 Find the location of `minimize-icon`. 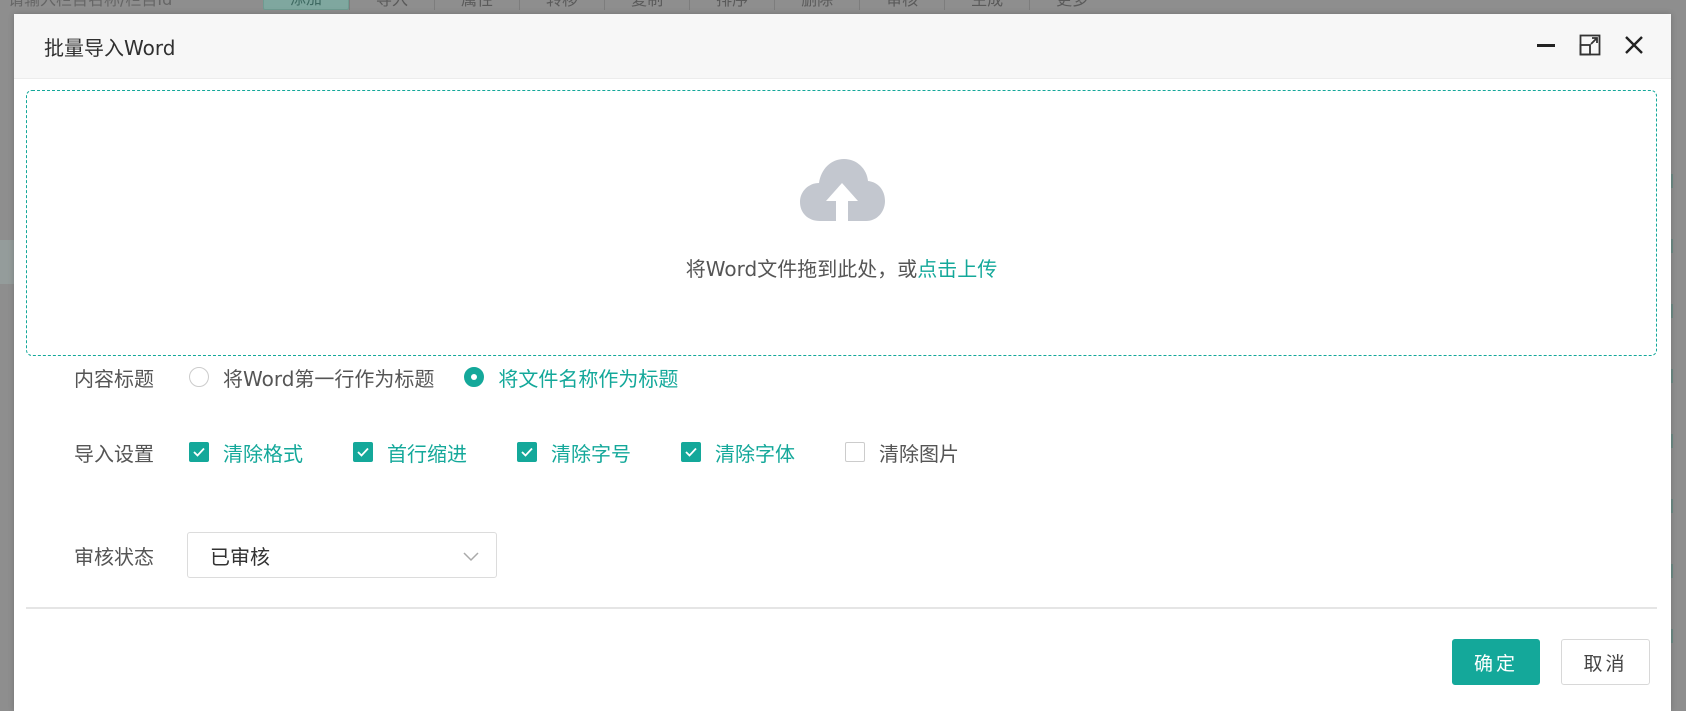

minimize-icon is located at coordinates (1546, 45).